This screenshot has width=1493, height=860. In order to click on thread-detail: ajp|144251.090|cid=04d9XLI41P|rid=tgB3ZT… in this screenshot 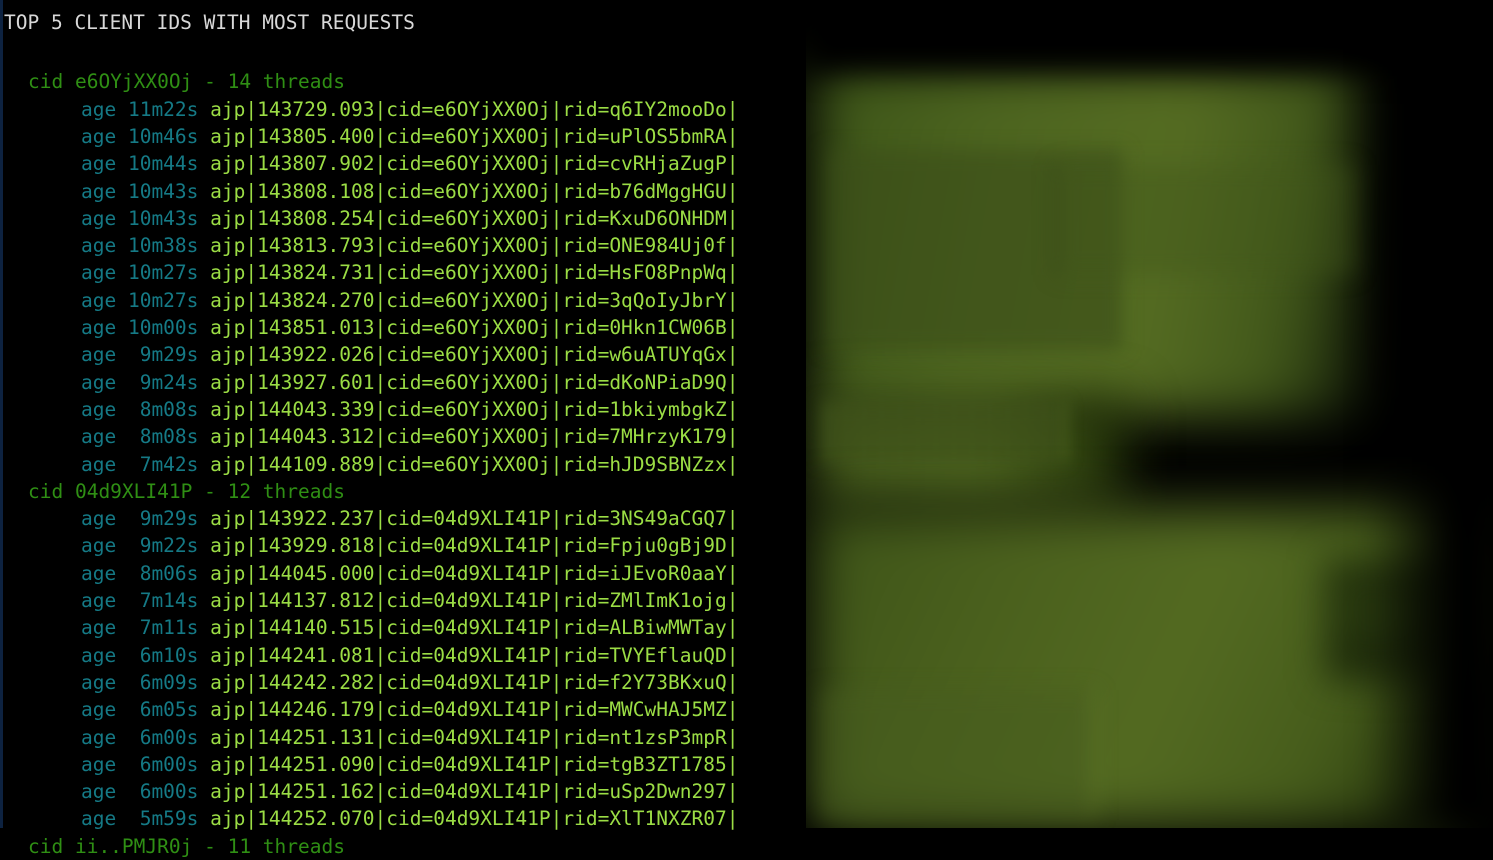, I will do `click(474, 764)`.